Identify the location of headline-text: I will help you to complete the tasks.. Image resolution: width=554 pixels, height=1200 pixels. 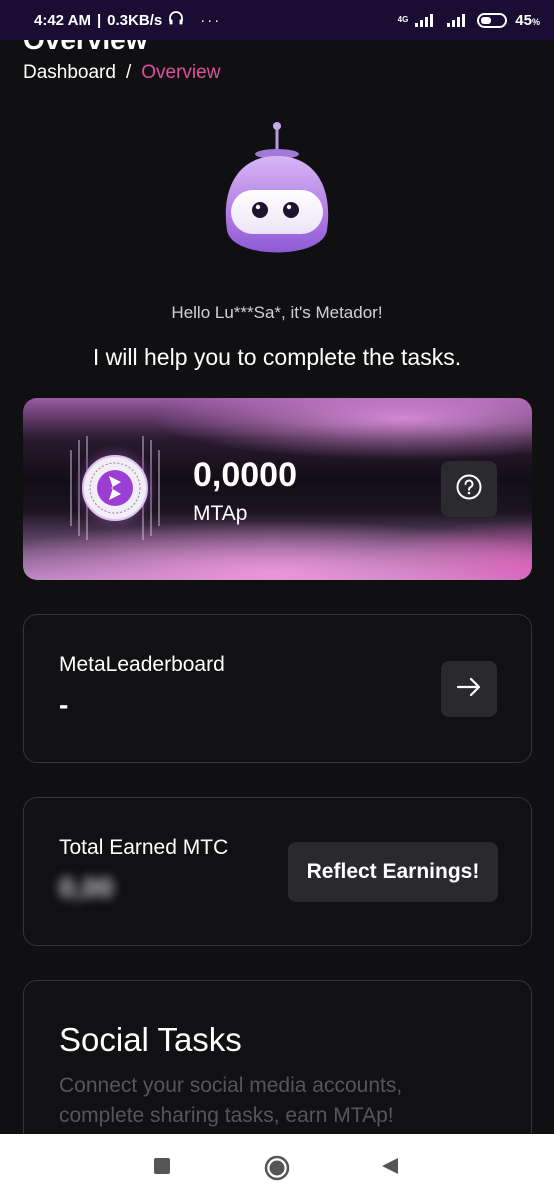
(277, 357).